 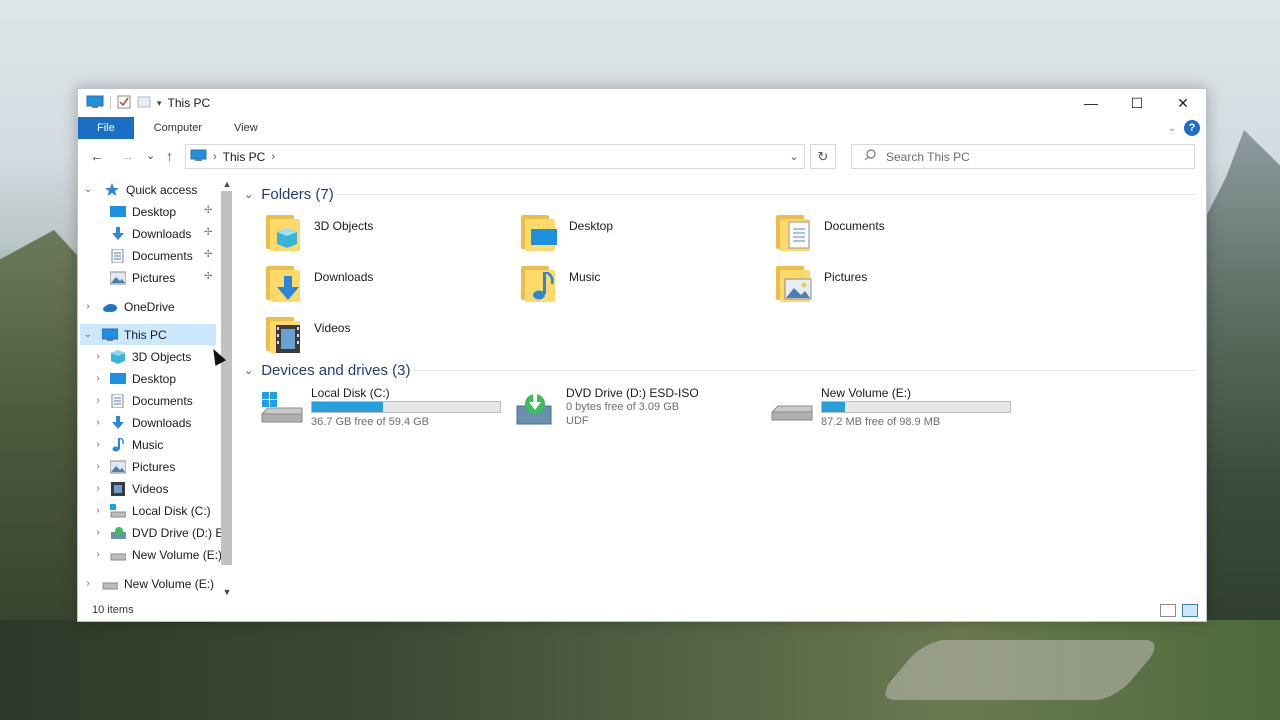 What do you see at coordinates (118, 510) in the screenshot?
I see `system-drive-icon` at bounding box center [118, 510].